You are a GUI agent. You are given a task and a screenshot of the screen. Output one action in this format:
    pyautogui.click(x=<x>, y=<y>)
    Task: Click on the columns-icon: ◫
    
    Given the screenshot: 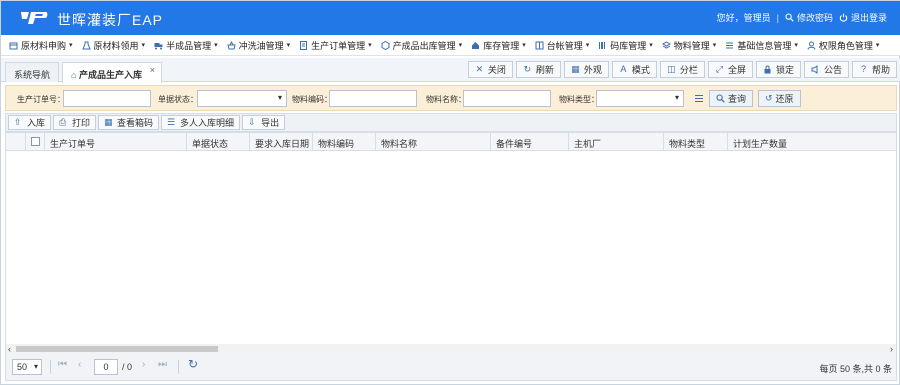 What is the action you would take?
    pyautogui.click(x=671, y=69)
    